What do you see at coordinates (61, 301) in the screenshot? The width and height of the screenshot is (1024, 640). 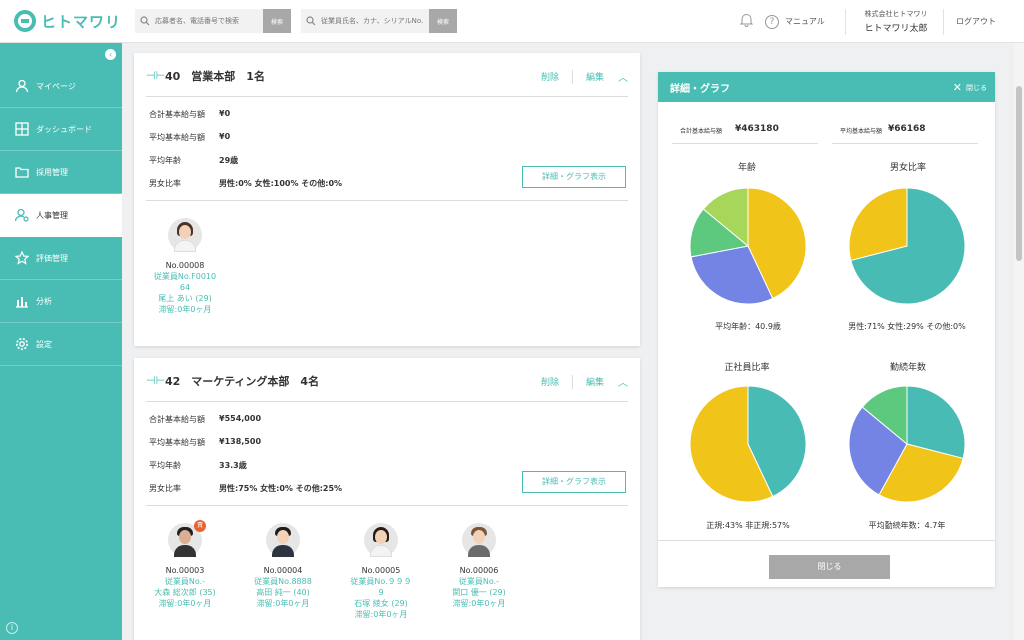 I see `sidebar-item-analysis: 分析` at bounding box center [61, 301].